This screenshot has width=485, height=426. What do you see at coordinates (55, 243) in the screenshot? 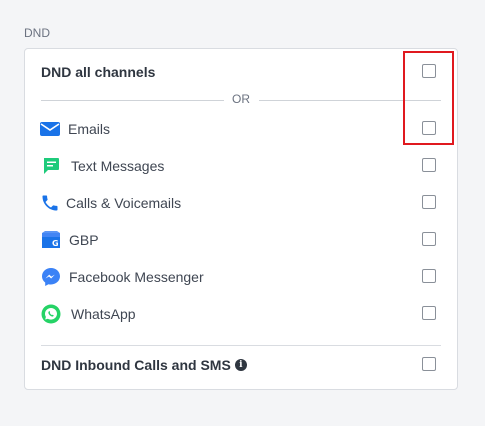
I see `svg-text: G` at bounding box center [55, 243].